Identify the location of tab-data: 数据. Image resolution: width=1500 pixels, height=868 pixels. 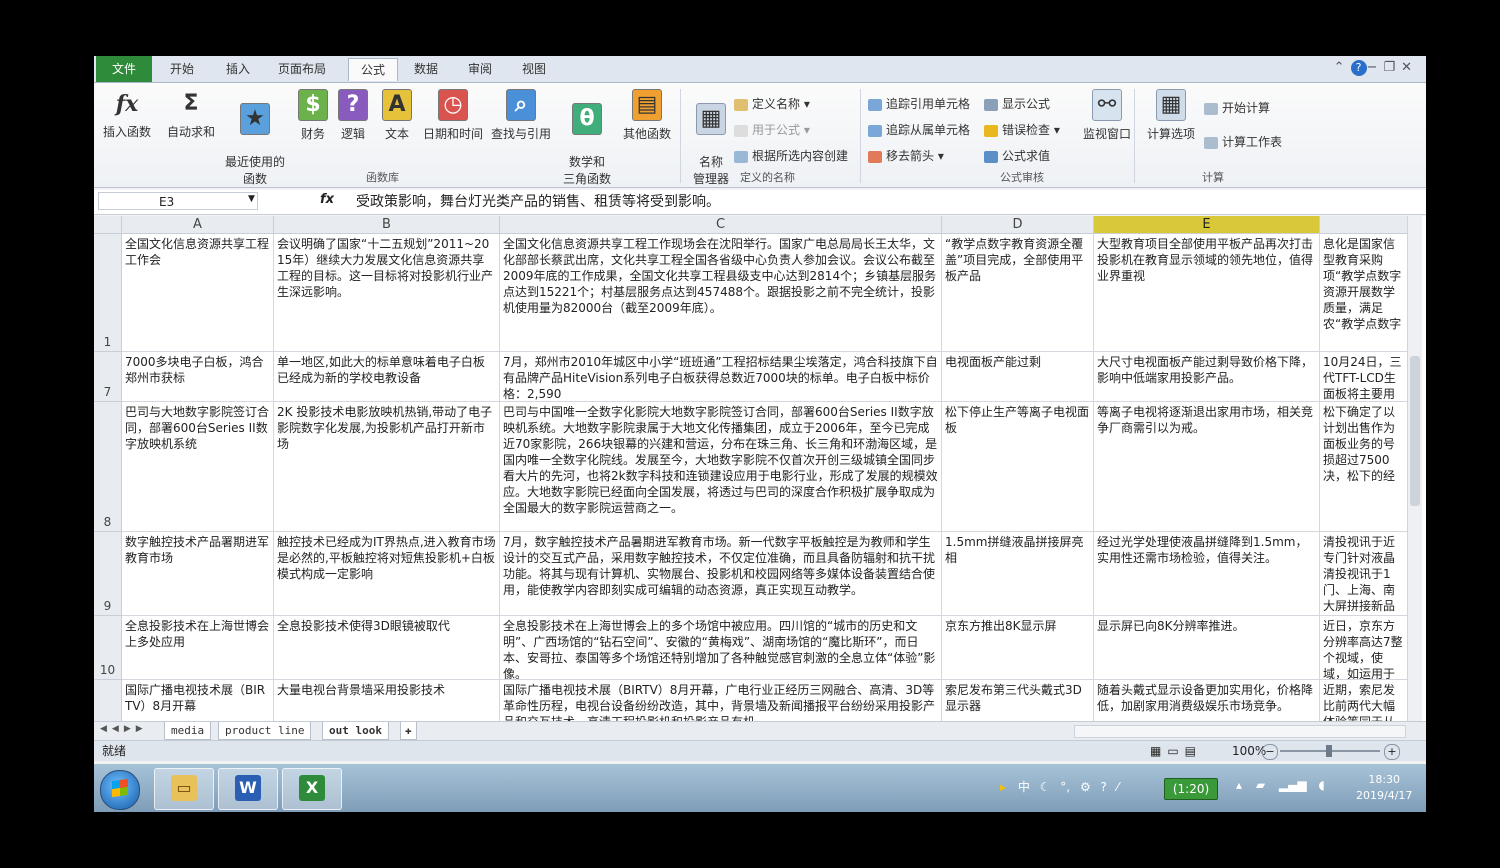
(426, 69).